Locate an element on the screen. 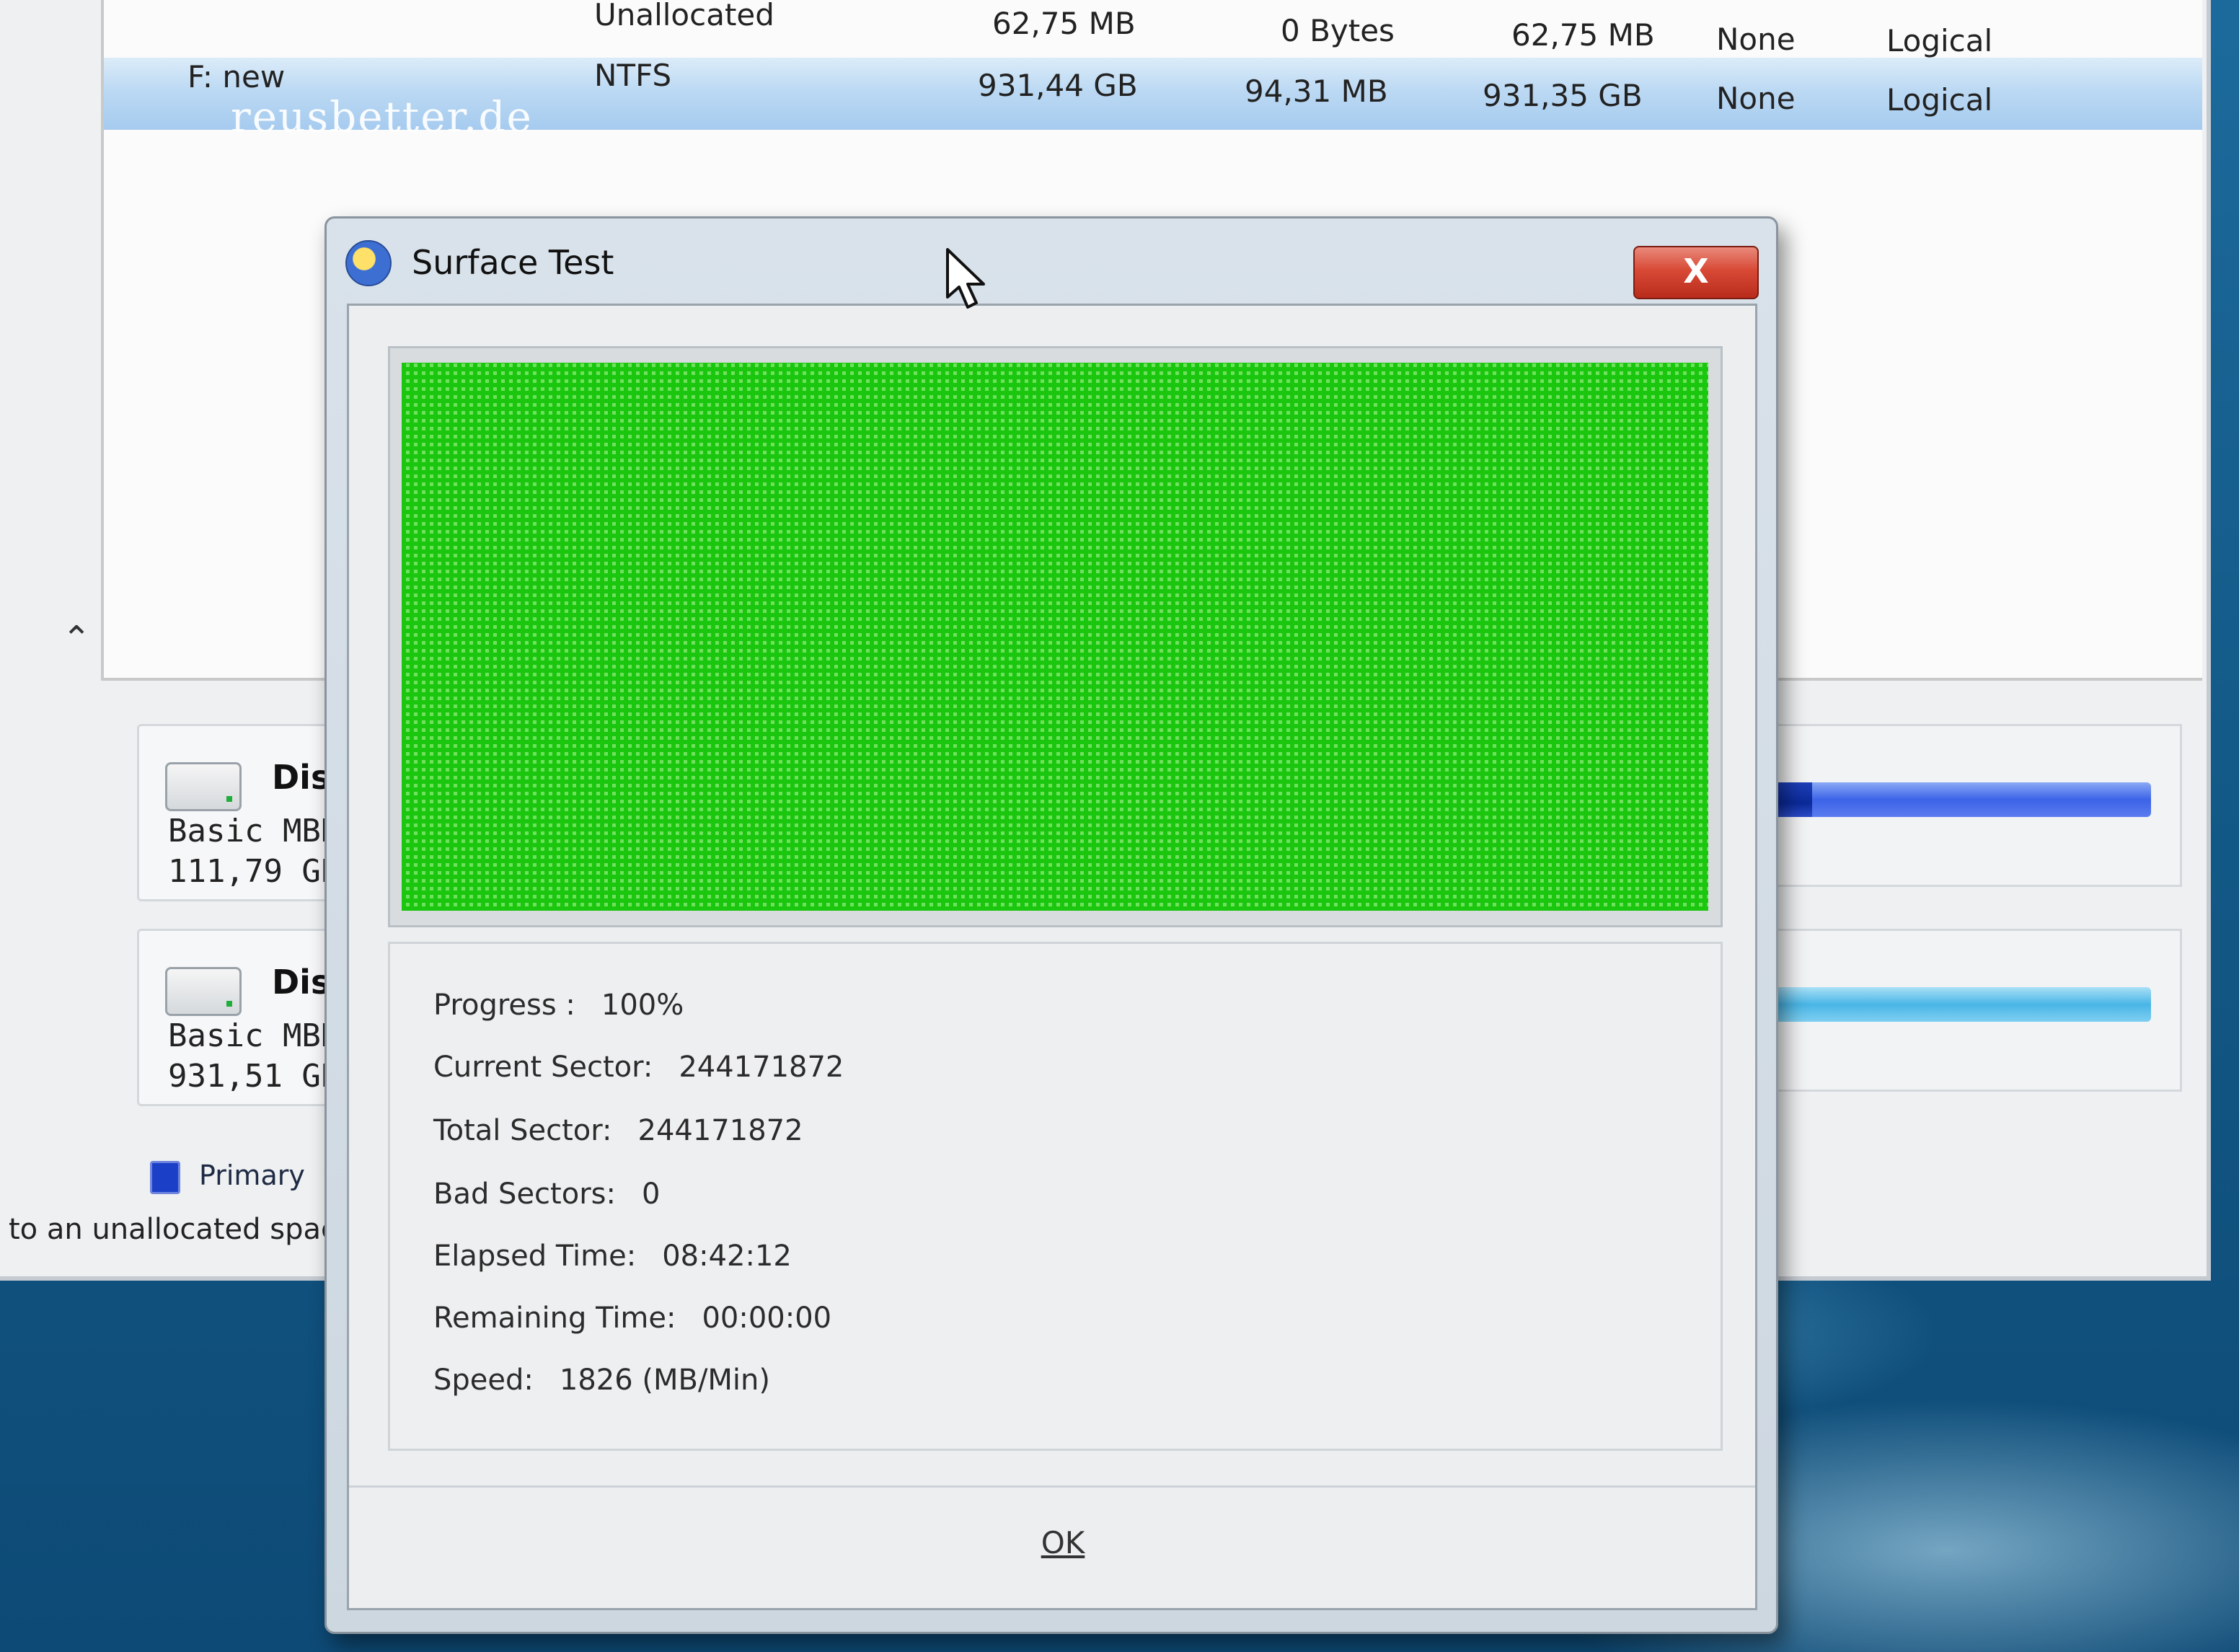 Image resolution: width=2239 pixels, height=1652 pixels. stat-value: 100% is located at coordinates (643, 1005).